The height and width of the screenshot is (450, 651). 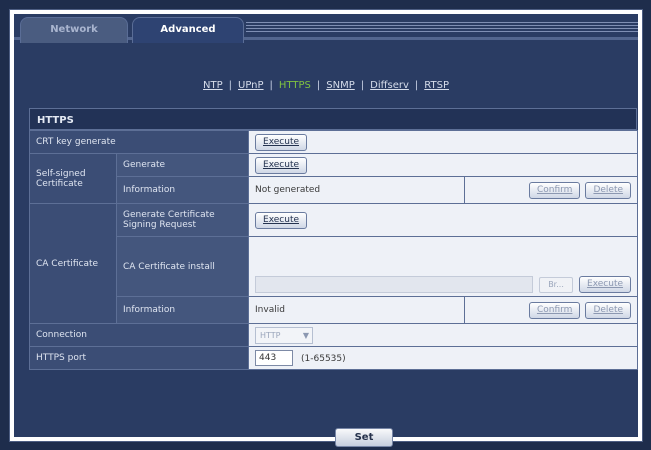 I want to click on ca-confirm-button: Confirm, so click(x=554, y=310).